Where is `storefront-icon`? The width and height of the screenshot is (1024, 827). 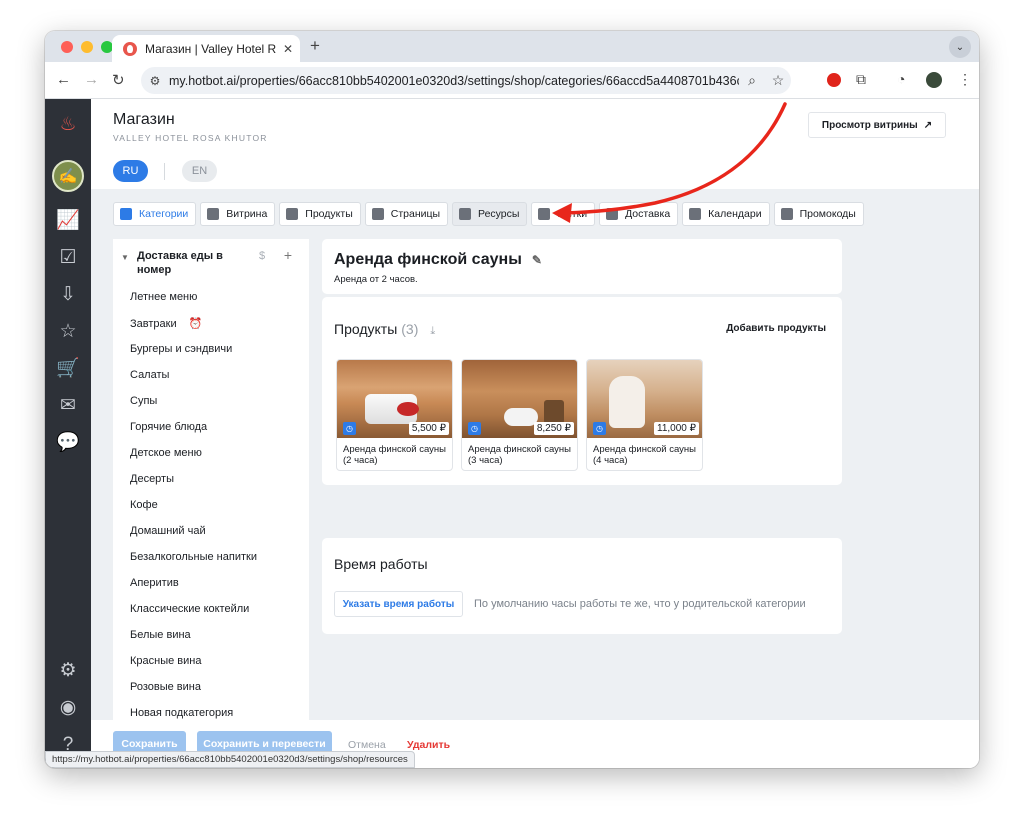
storefront-icon is located at coordinates (126, 214).